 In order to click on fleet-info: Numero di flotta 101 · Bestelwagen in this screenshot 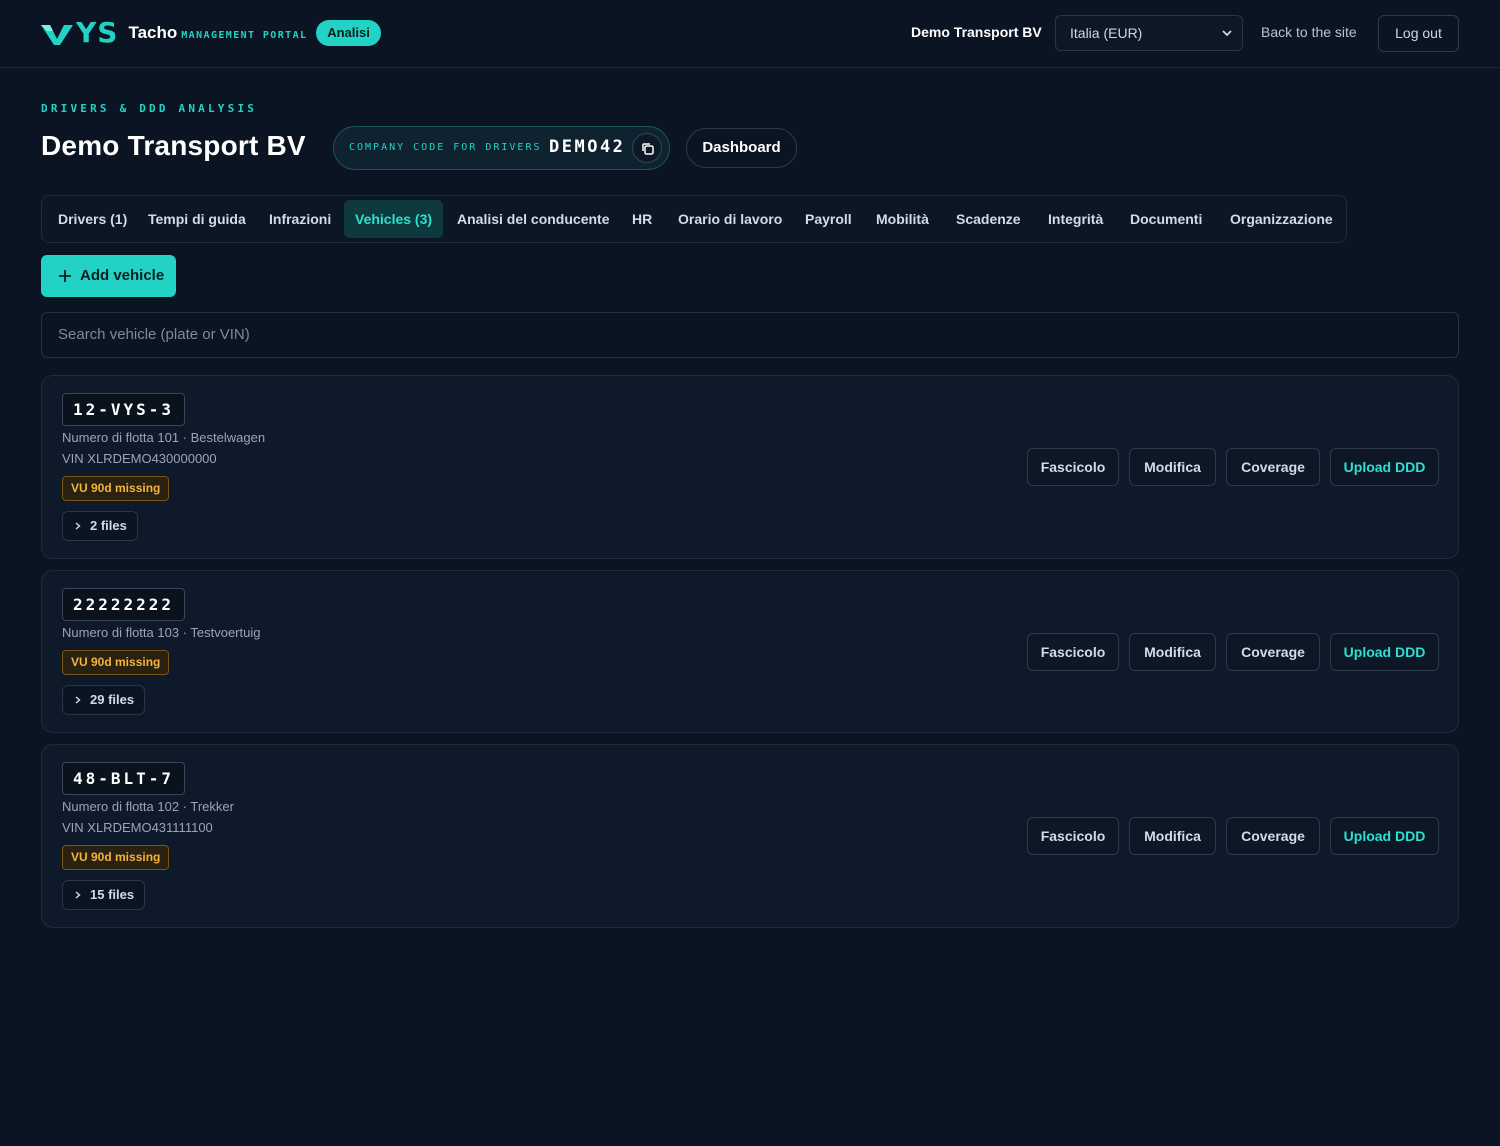, I will do `click(164, 437)`.